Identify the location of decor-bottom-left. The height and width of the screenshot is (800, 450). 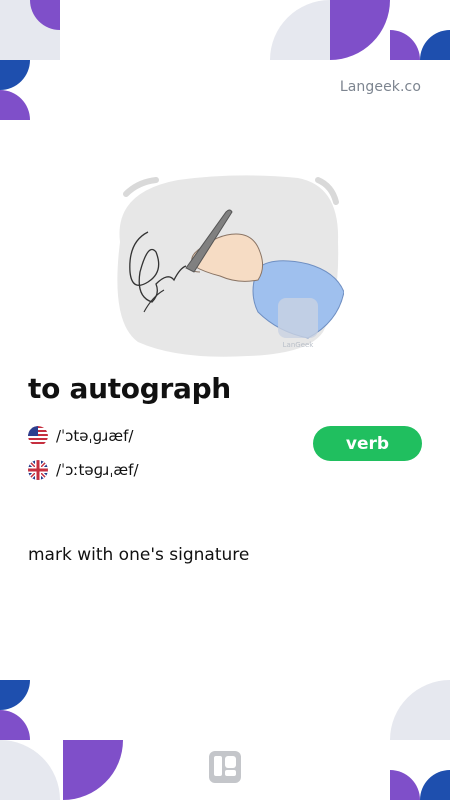
(61, 740).